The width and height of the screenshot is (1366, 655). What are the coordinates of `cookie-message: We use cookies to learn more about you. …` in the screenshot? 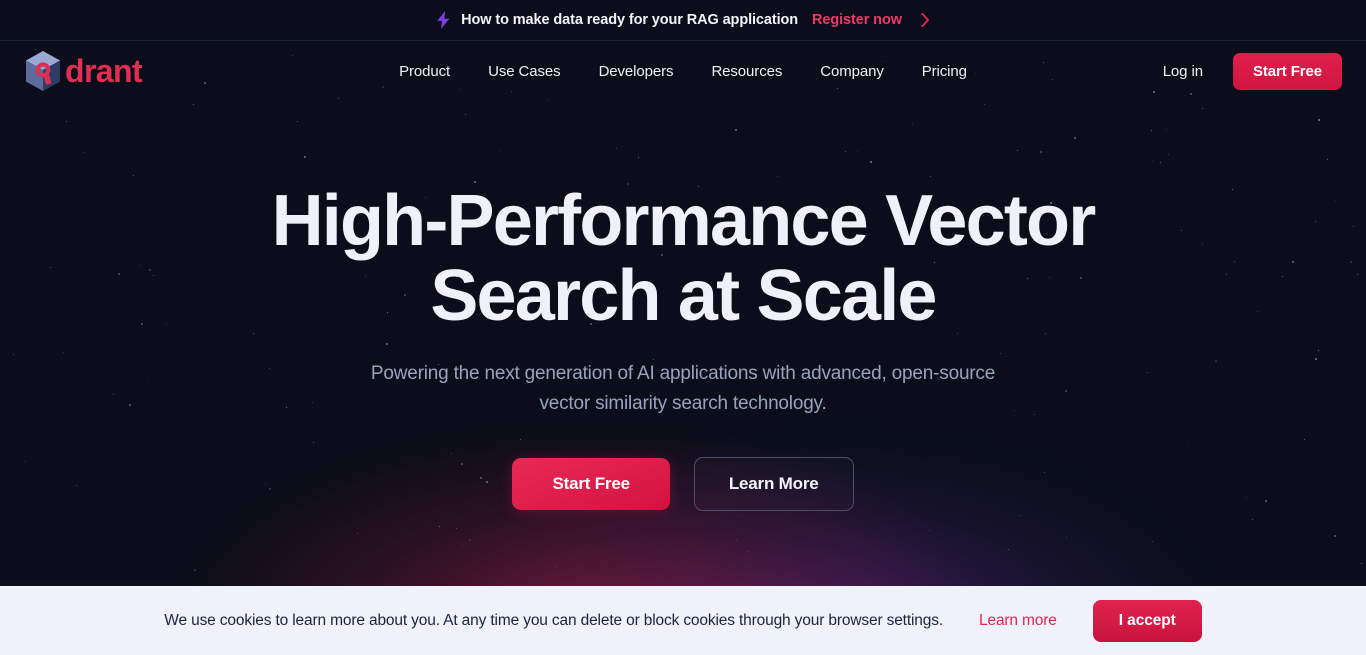 It's located at (553, 620).